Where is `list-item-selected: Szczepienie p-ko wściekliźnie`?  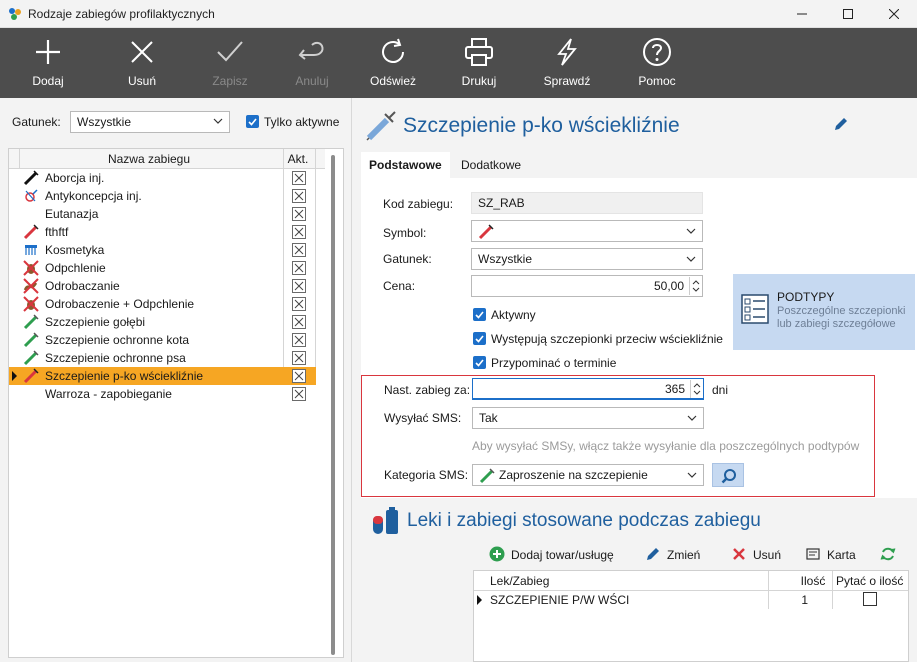 list-item-selected: Szczepienie p-ko wściekliźnie is located at coordinates (162, 376).